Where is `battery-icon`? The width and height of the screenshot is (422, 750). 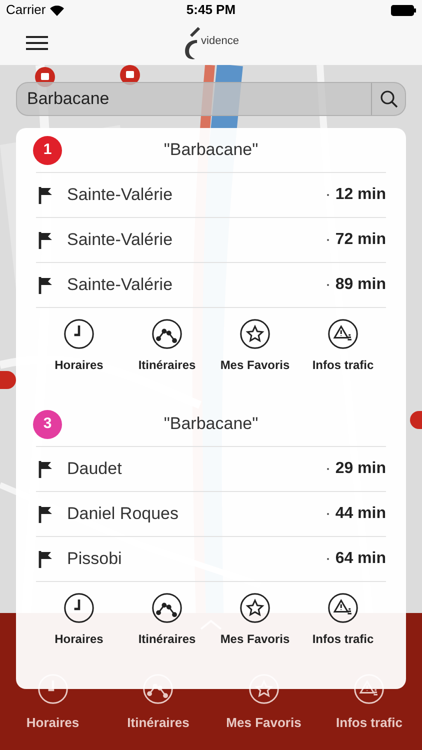
battery-icon is located at coordinates (403, 10).